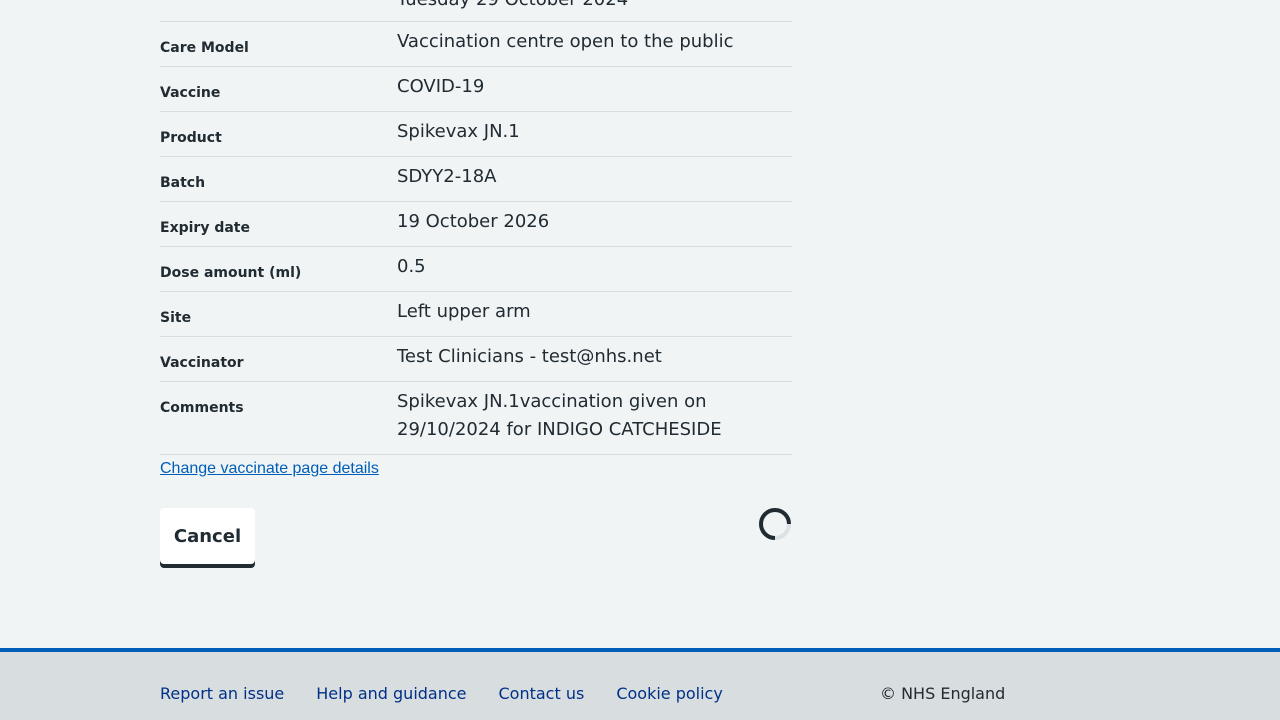 Image resolution: width=1280 pixels, height=720 pixels. I want to click on summary-key: Expiry date, so click(205, 228).